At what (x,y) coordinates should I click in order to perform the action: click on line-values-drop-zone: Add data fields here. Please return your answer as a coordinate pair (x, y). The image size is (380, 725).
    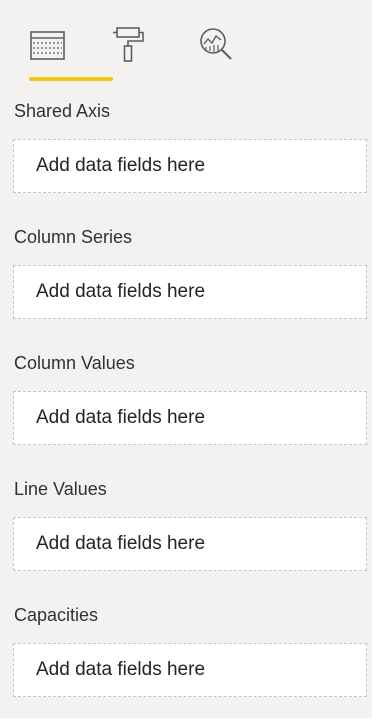
    Looking at the image, I should click on (190, 544).